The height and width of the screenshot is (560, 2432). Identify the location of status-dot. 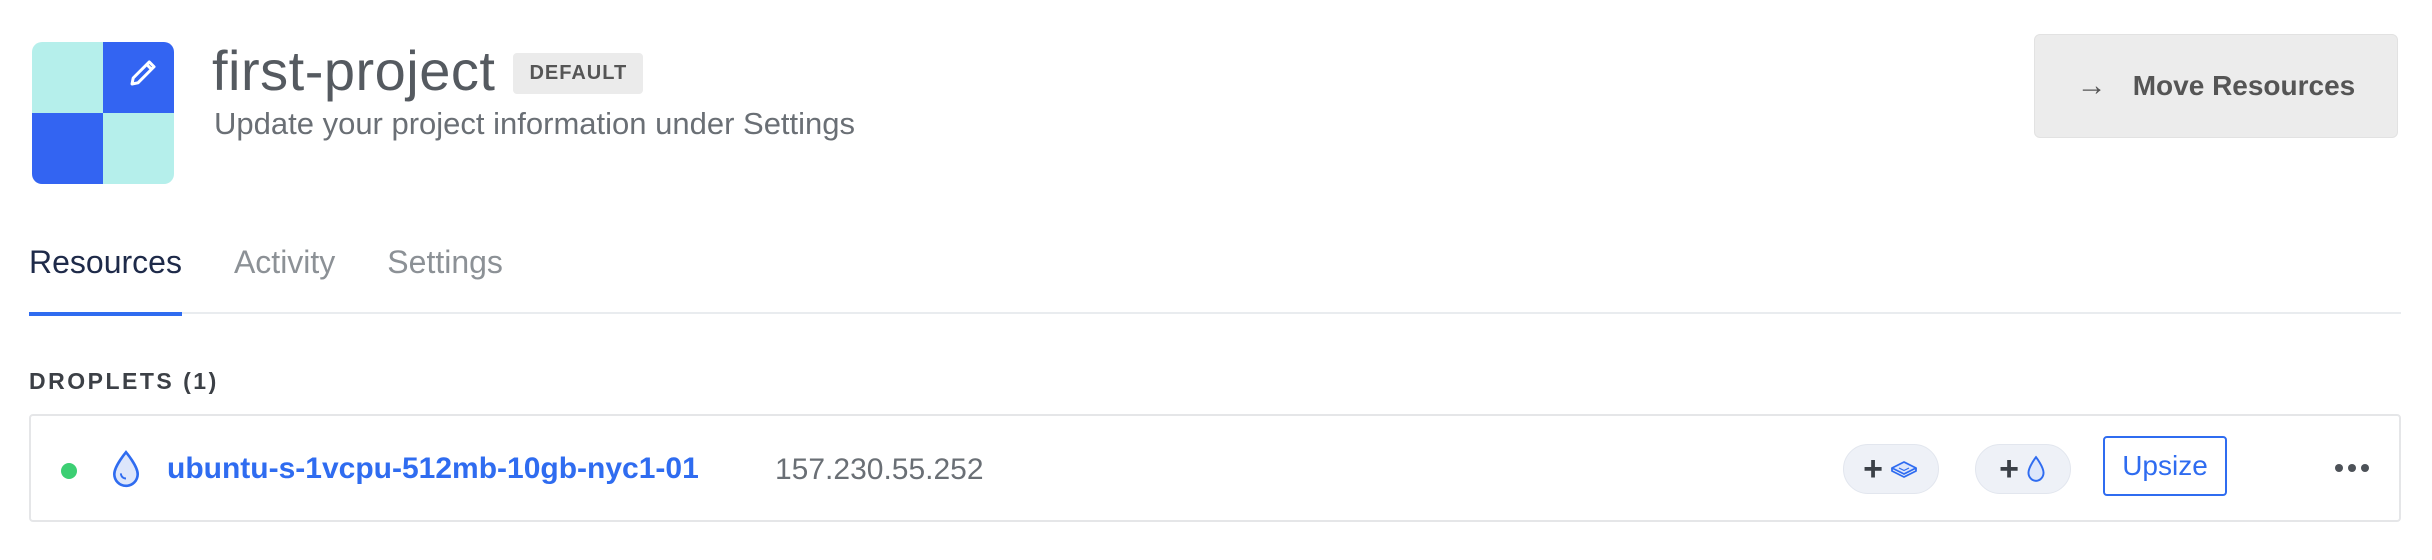
(69, 471).